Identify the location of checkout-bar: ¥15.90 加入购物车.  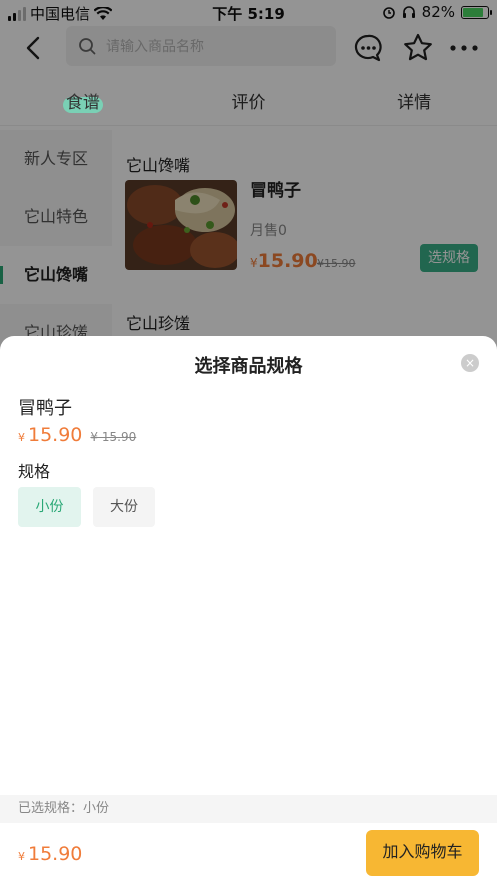
(248, 853).